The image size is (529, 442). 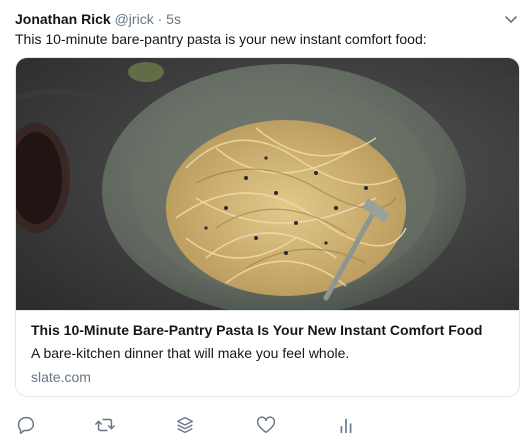 What do you see at coordinates (346, 425) in the screenshot?
I see `analytics-icon` at bounding box center [346, 425].